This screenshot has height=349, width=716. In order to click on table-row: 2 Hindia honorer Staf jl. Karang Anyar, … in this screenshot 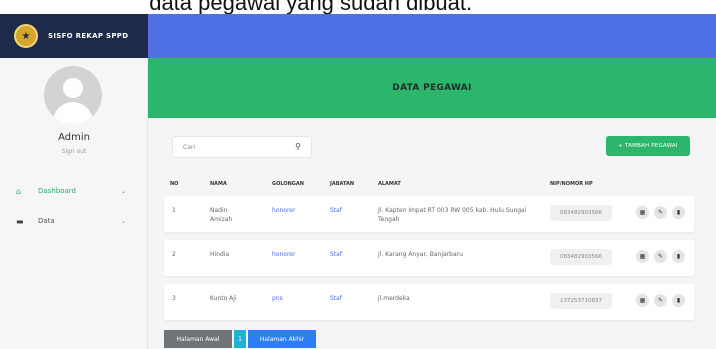, I will do `click(429, 258)`.